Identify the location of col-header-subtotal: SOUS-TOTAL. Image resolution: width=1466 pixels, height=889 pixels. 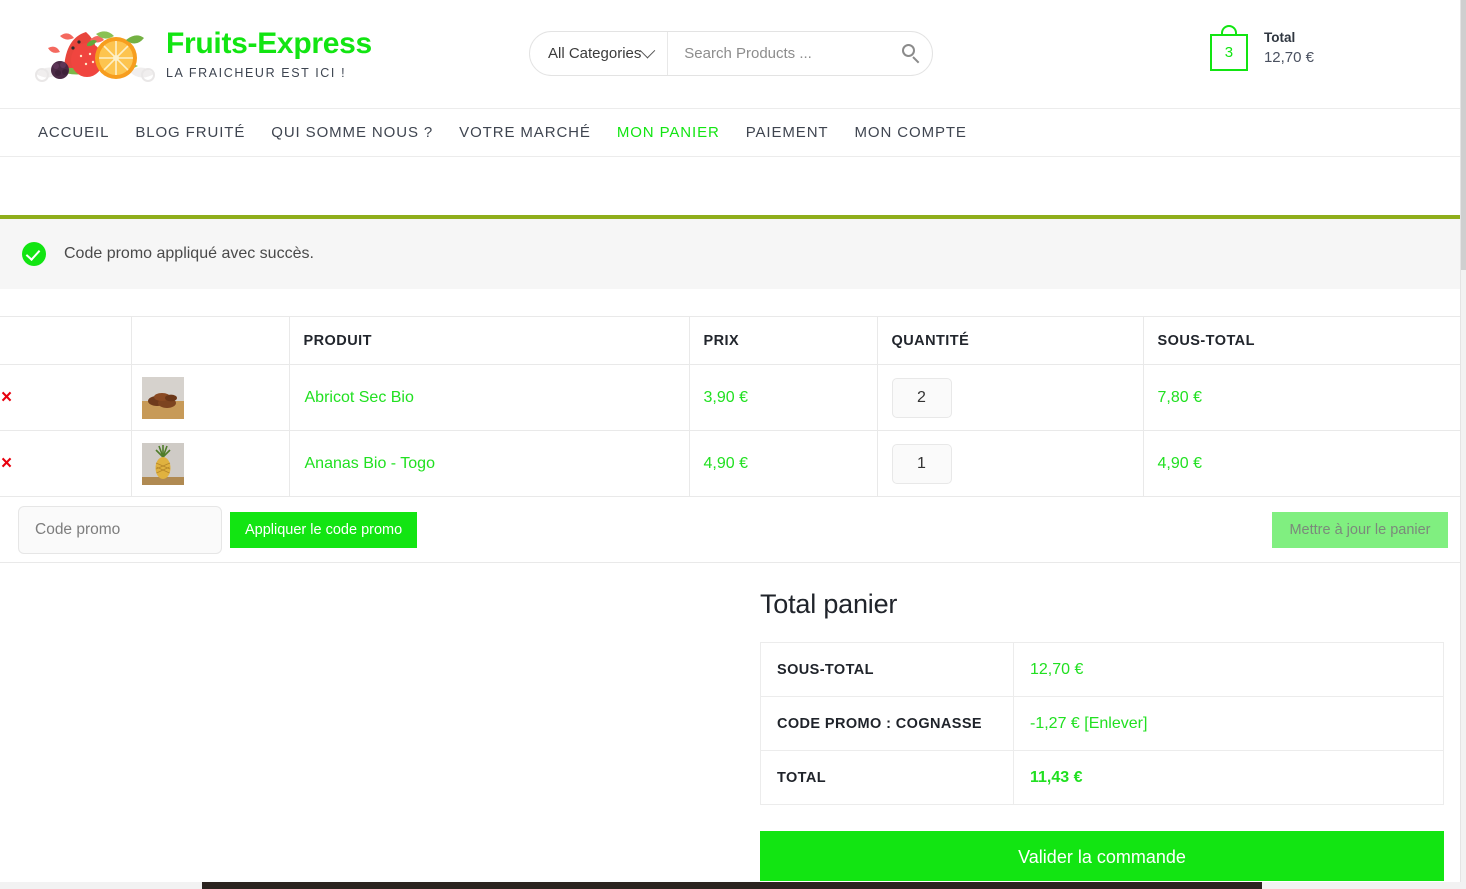
(1304, 340).